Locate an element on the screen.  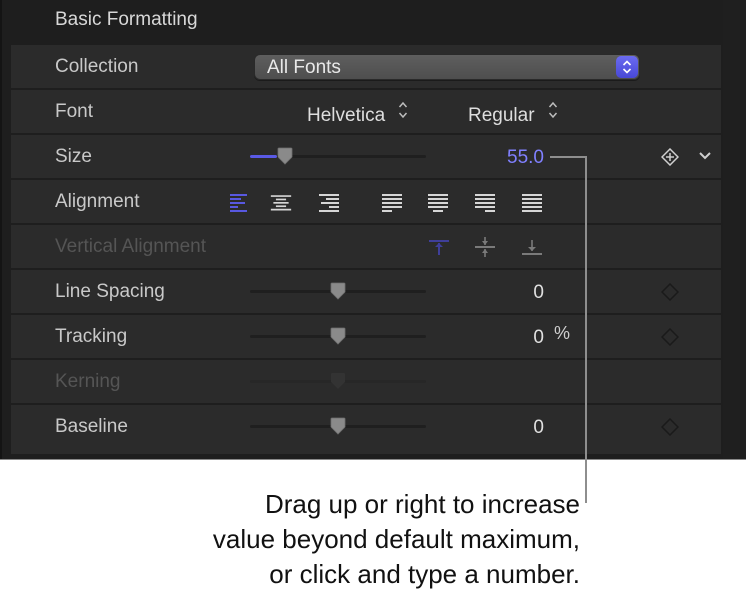
row-tracking: Tracking 0 % is located at coordinates (366, 336).